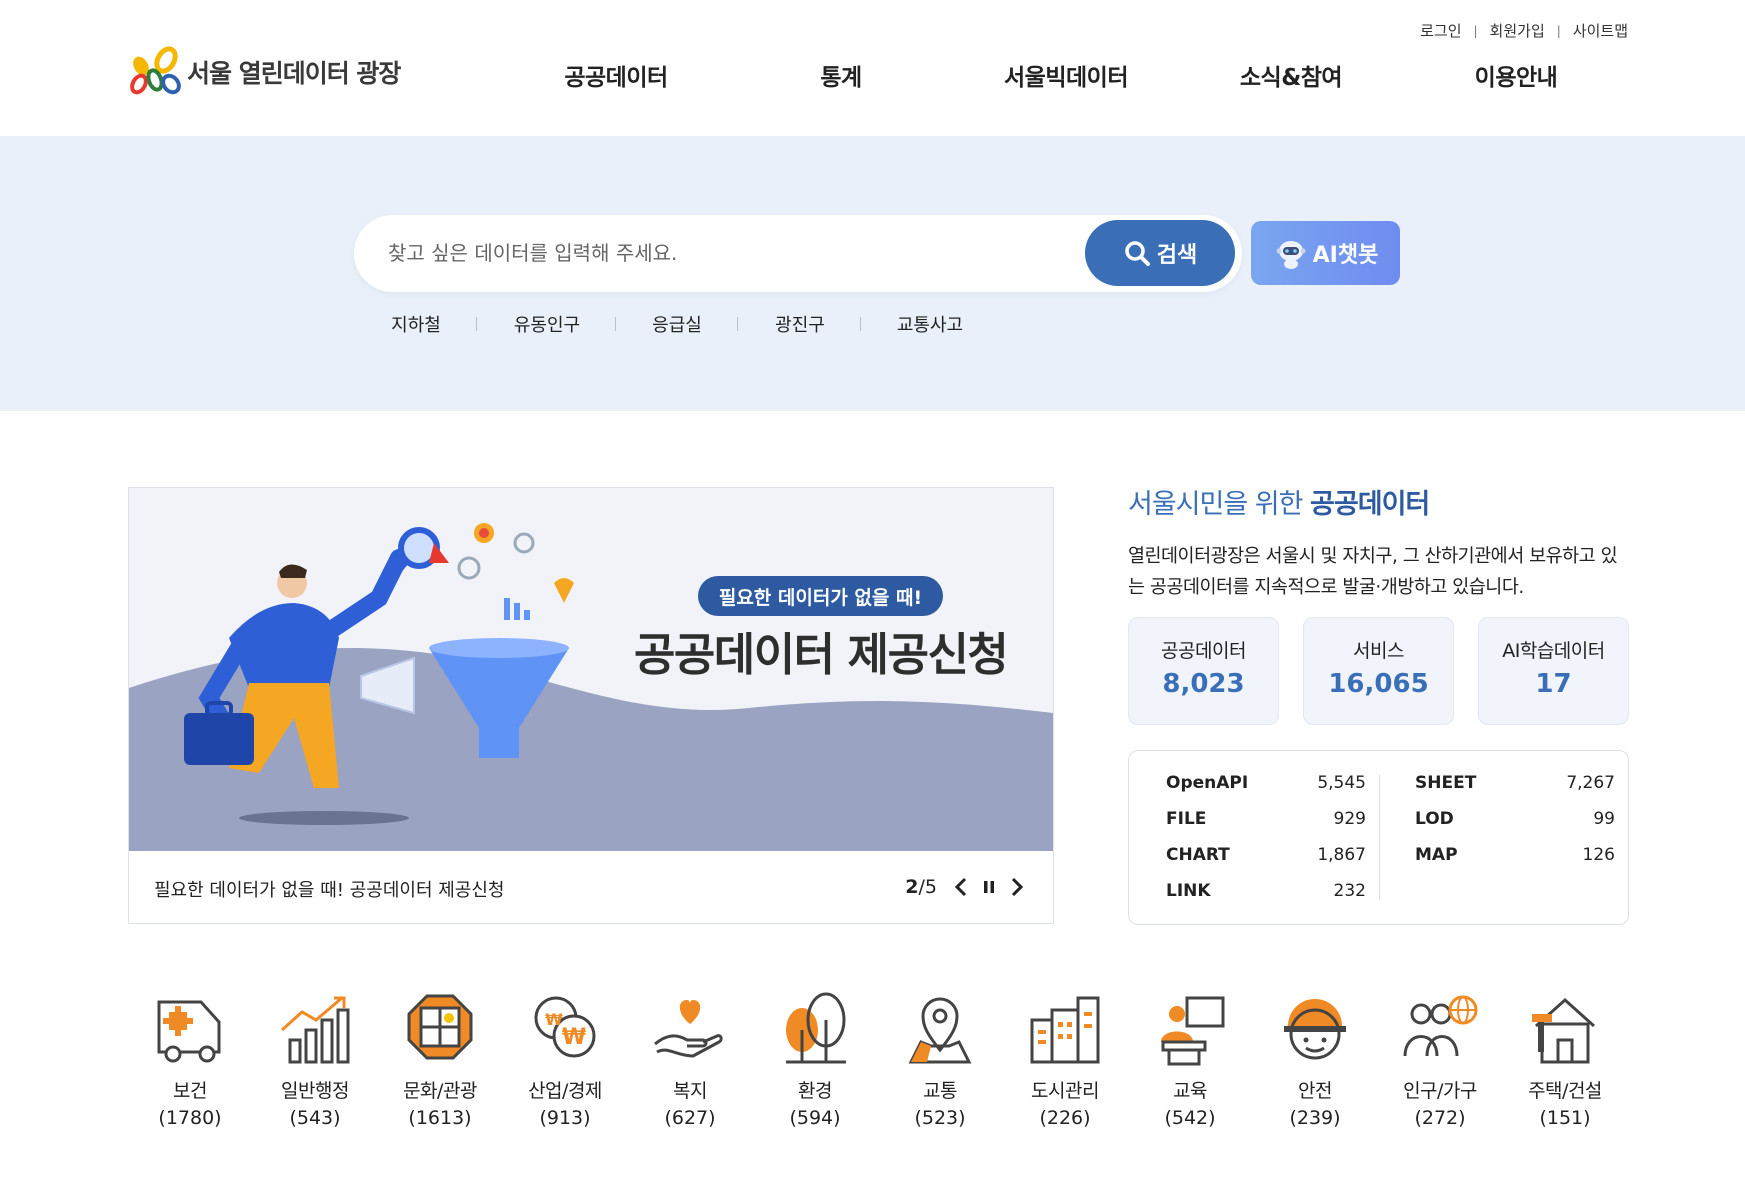 This screenshot has height=1191, width=1745. I want to click on ai-button-label: AI챗봇, so click(1345, 255).